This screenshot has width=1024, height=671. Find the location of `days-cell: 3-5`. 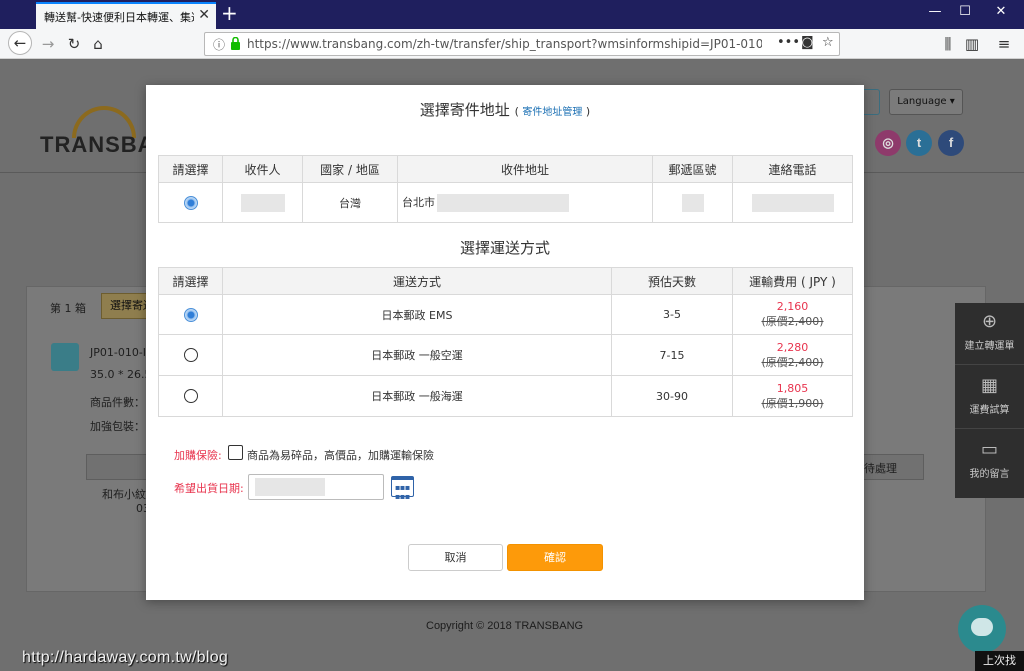

days-cell: 3-5 is located at coordinates (672, 314).